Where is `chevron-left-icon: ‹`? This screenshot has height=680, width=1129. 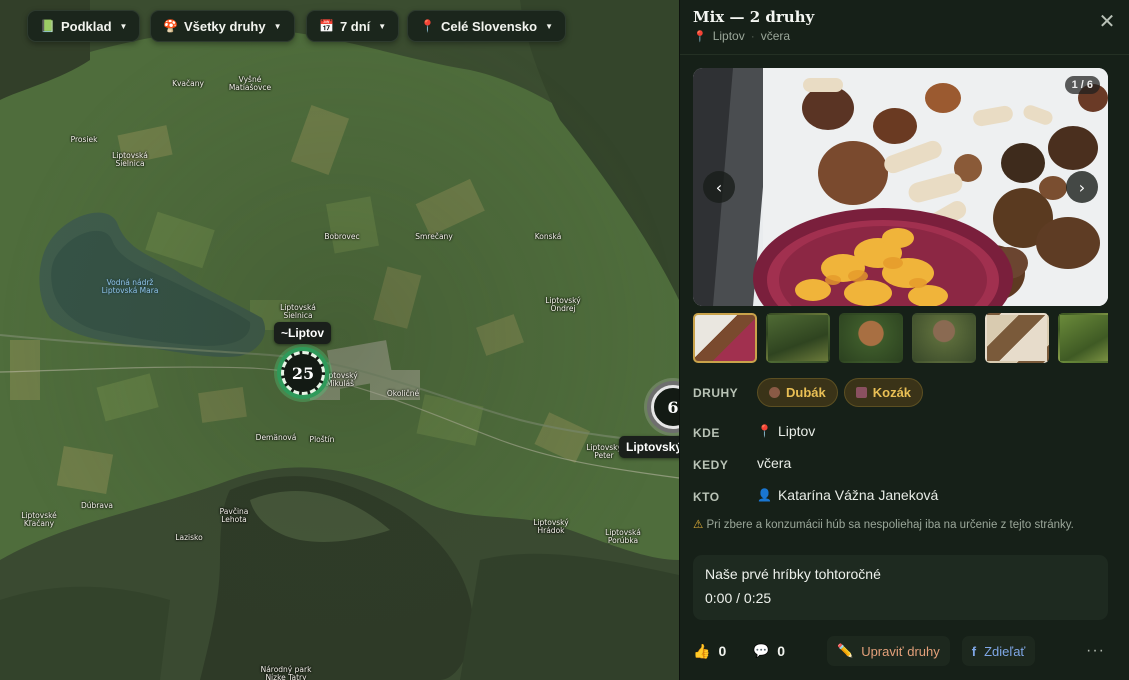
chevron-left-icon: ‹ is located at coordinates (719, 187).